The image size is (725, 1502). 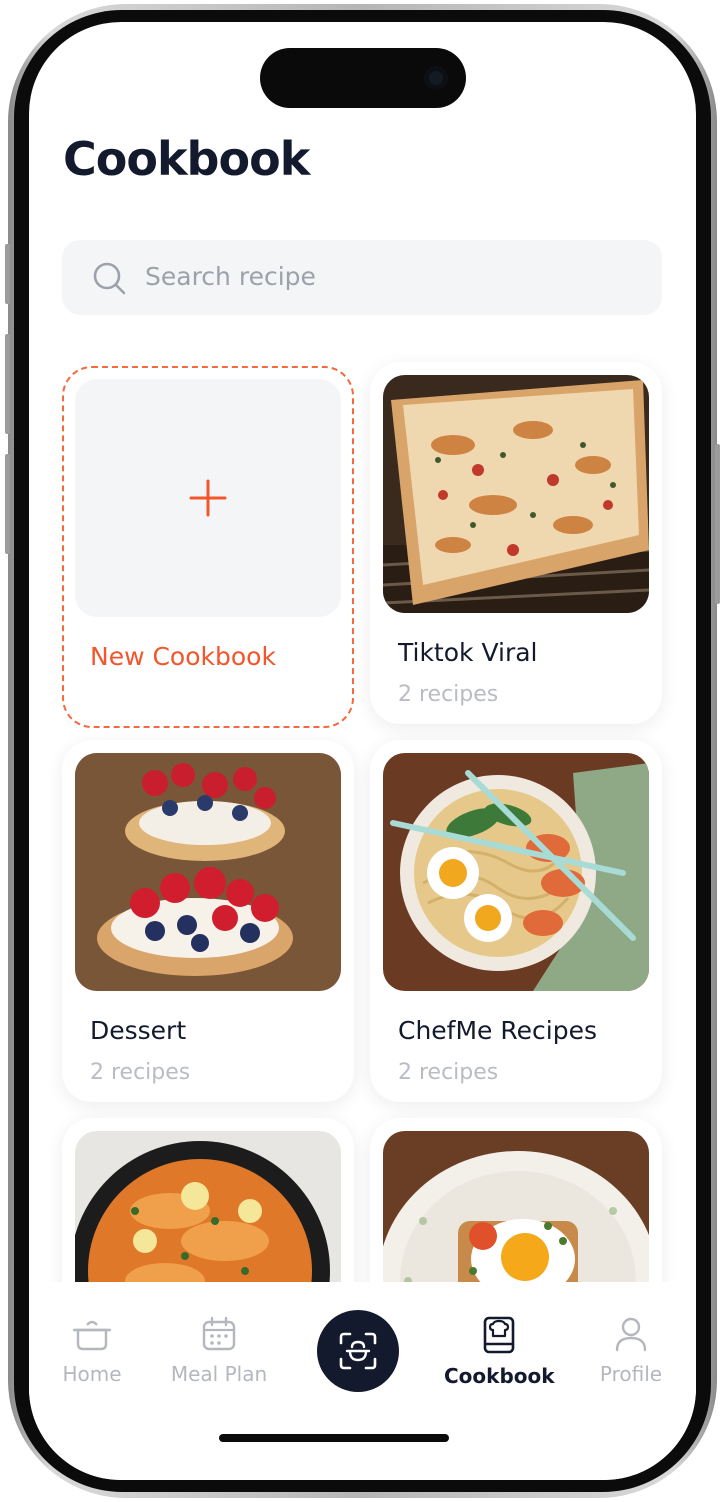 I want to click on nav-label: Profile, so click(x=631, y=1374).